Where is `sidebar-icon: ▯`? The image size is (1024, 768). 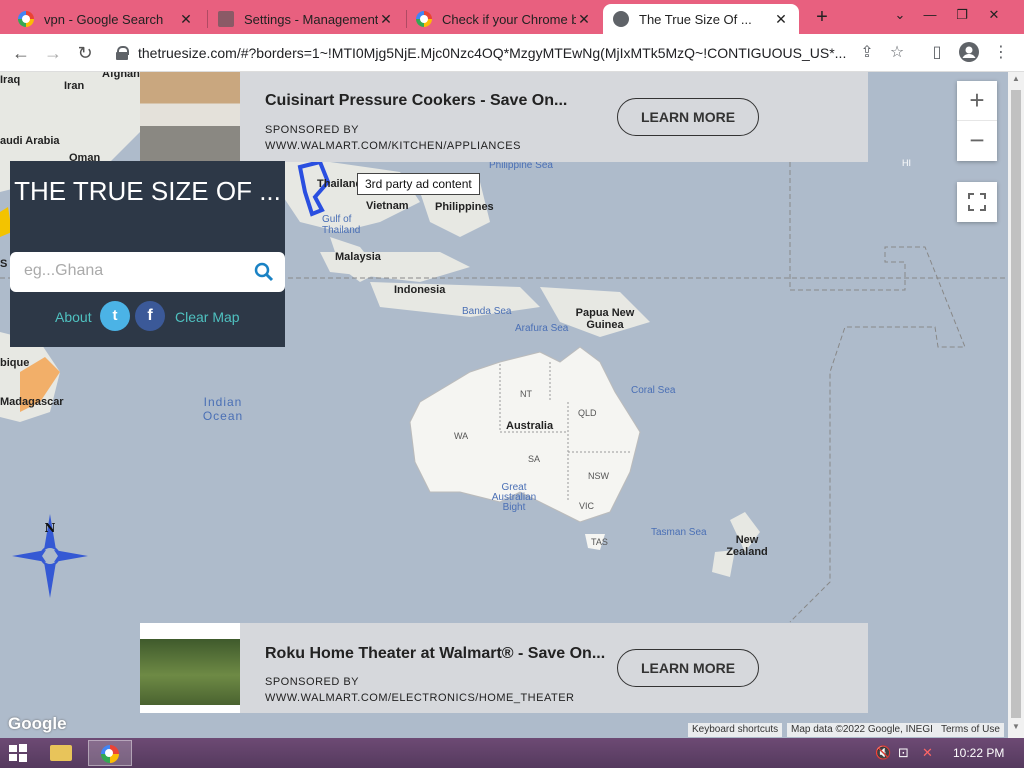 sidebar-icon: ▯ is located at coordinates (937, 53).